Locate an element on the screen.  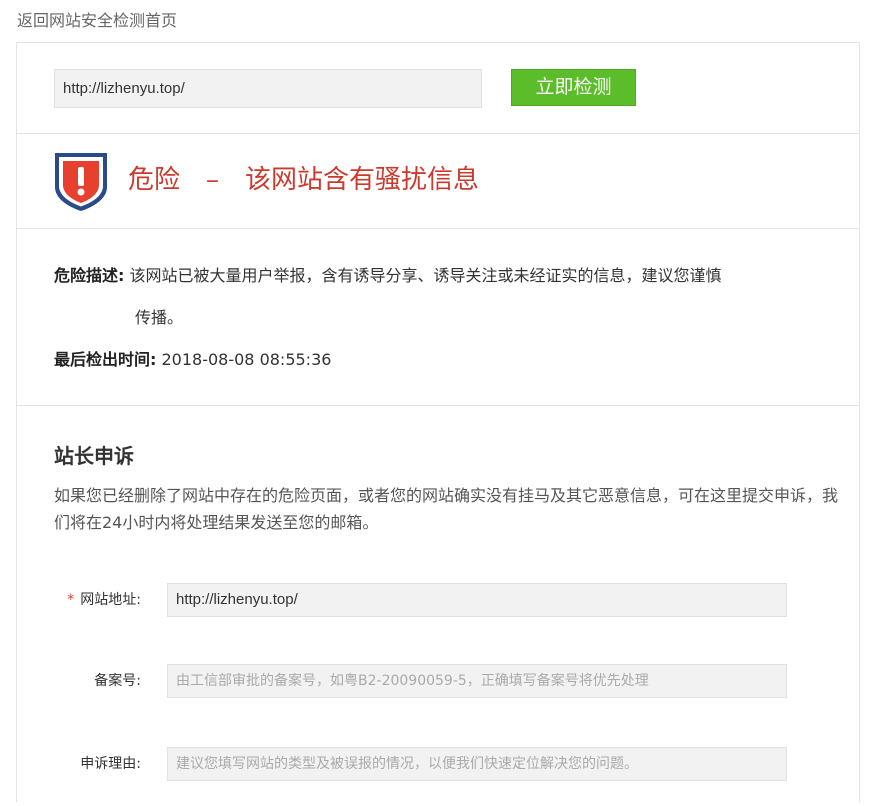
search-section: http://lizhenyu.top/ 立即检测 is located at coordinates (438, 88).